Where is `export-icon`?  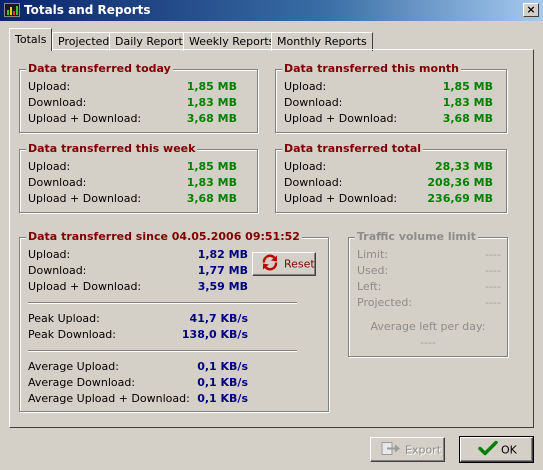 export-icon is located at coordinates (391, 449).